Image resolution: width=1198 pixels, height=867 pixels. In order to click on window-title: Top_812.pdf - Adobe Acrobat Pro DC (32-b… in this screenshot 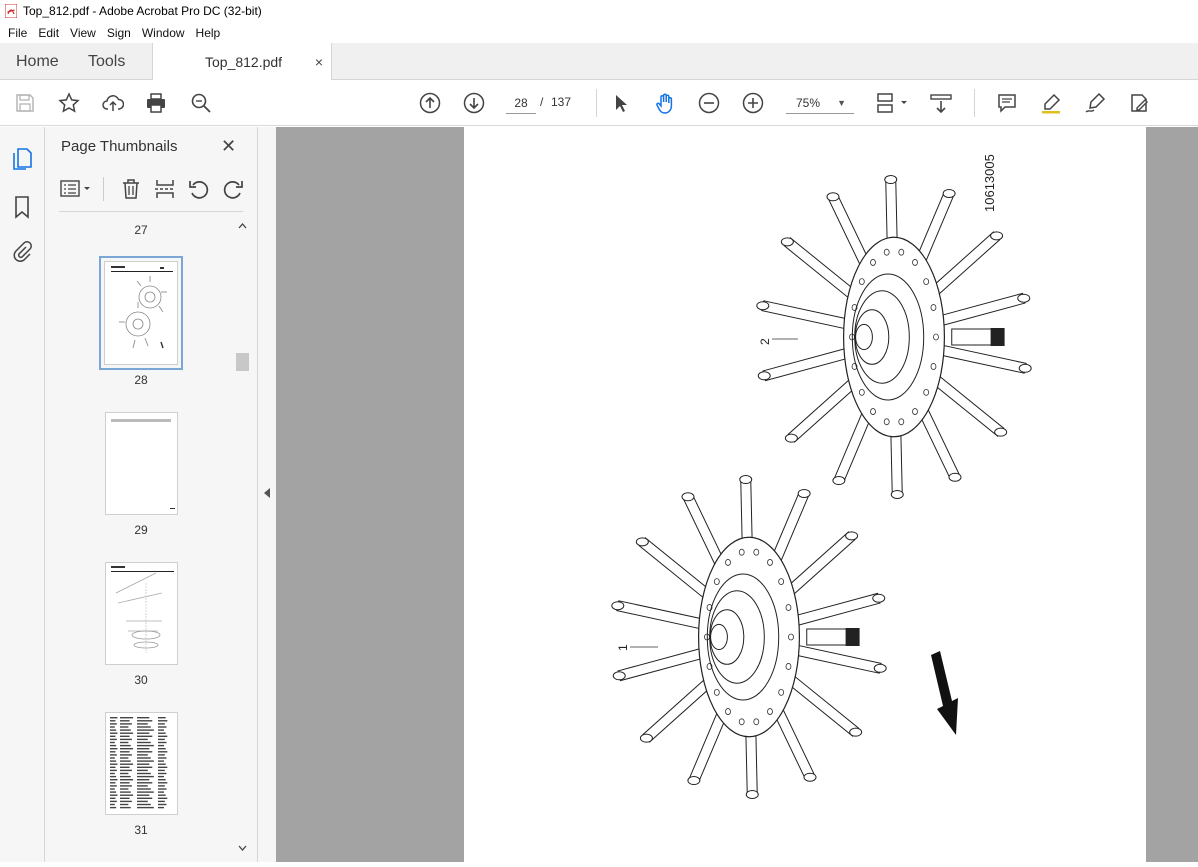, I will do `click(142, 11)`.